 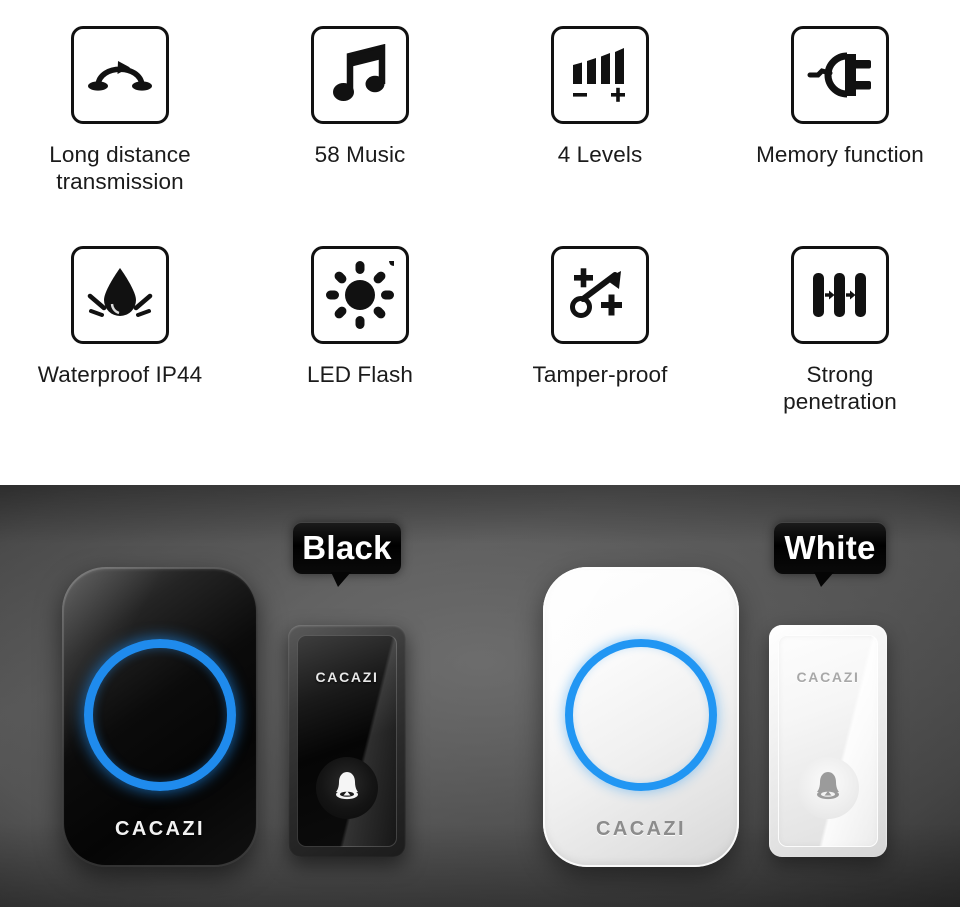 I want to click on water-drop-splash-icon-box, so click(x=120, y=295).